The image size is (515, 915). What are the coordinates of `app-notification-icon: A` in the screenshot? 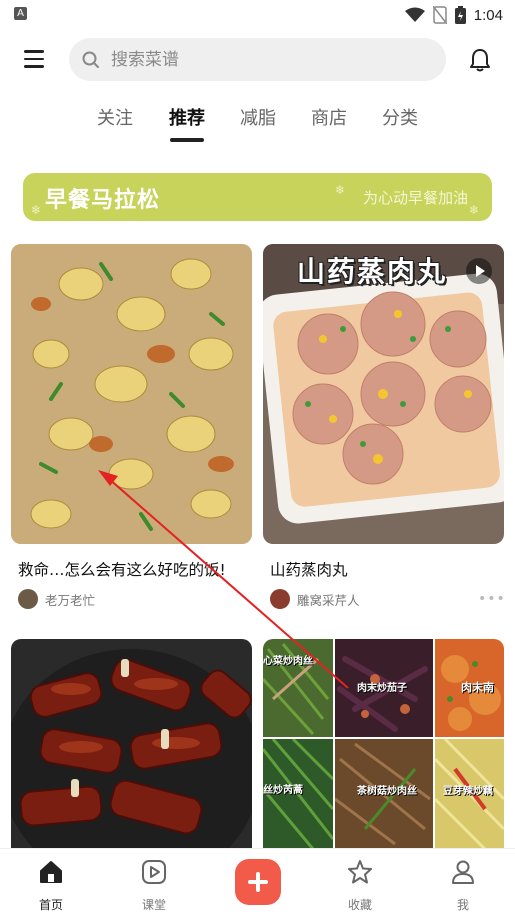 It's located at (20, 13).